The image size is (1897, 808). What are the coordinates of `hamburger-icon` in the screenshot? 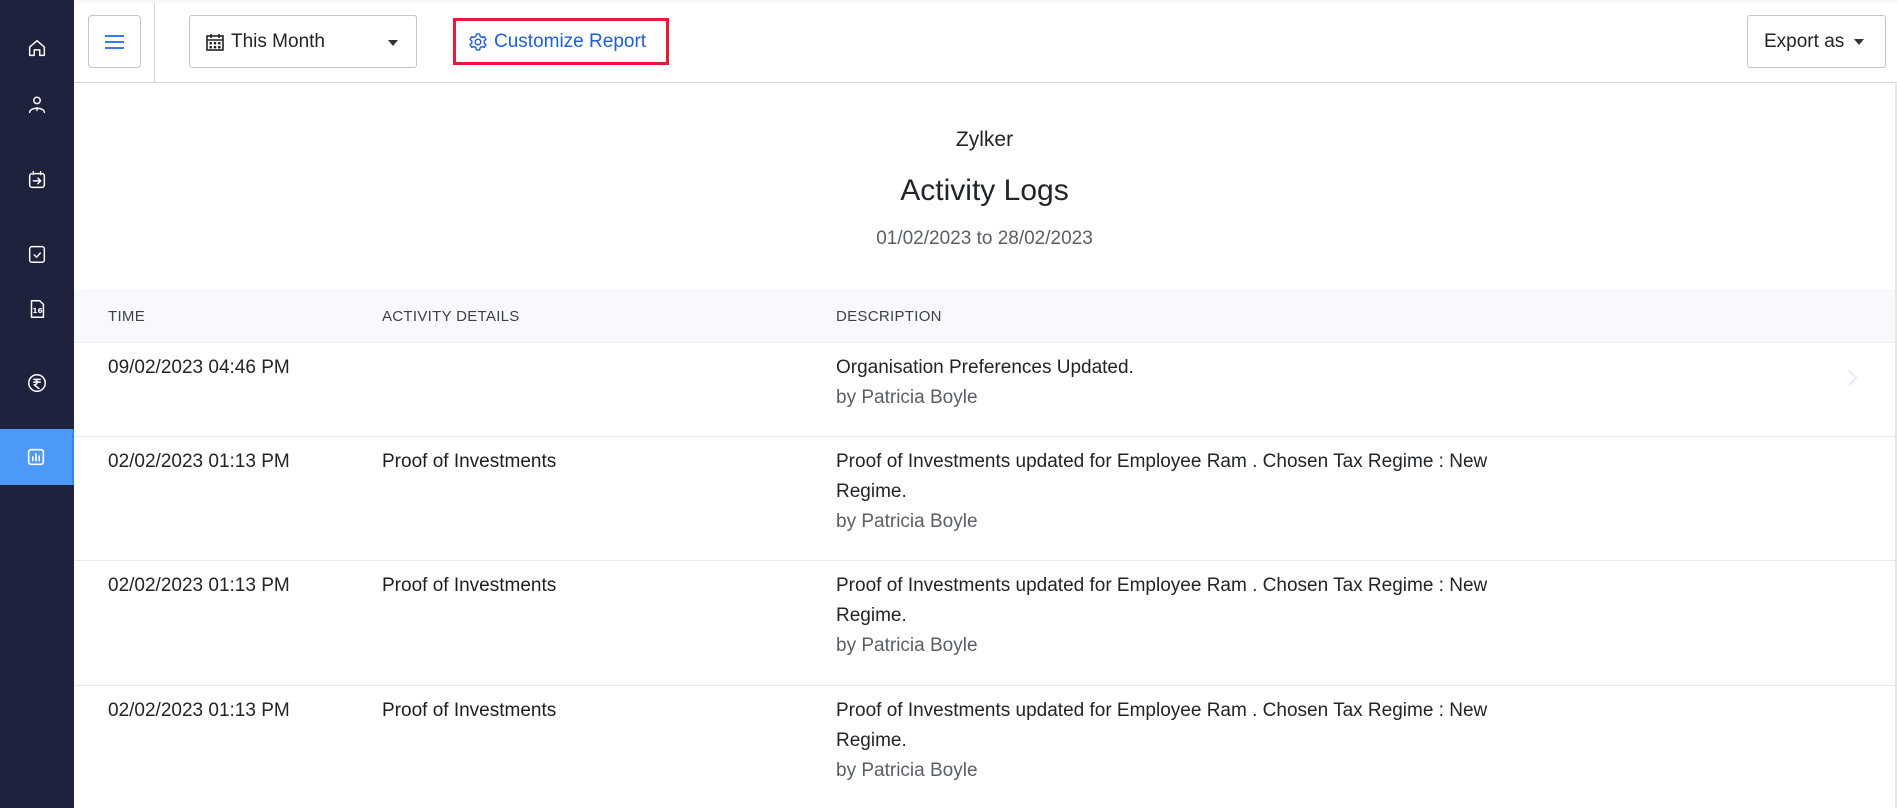 It's located at (114, 42).